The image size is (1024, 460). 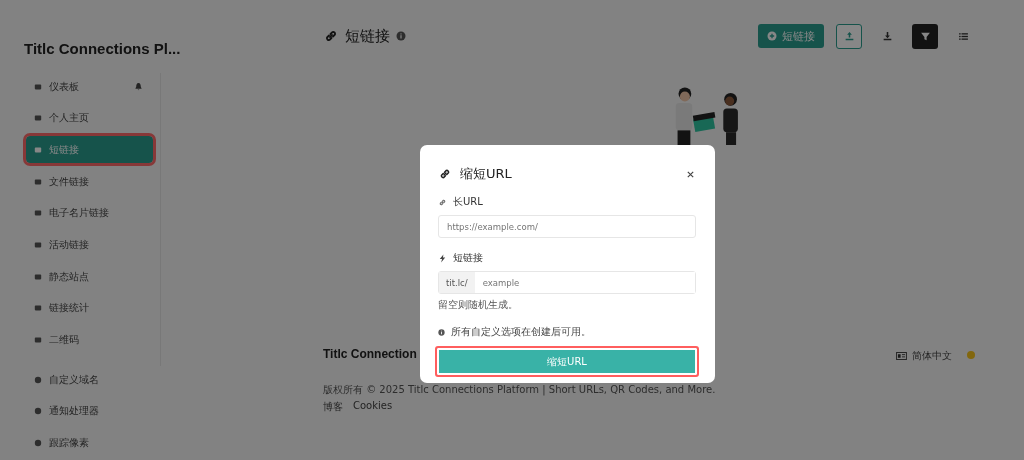 I want to click on url-prefix: tit.lc/, so click(x=457, y=282).